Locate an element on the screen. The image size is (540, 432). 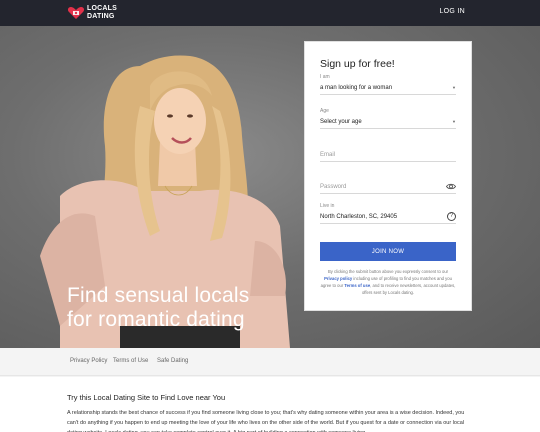
heart-logo-icon is located at coordinates (76, 13).